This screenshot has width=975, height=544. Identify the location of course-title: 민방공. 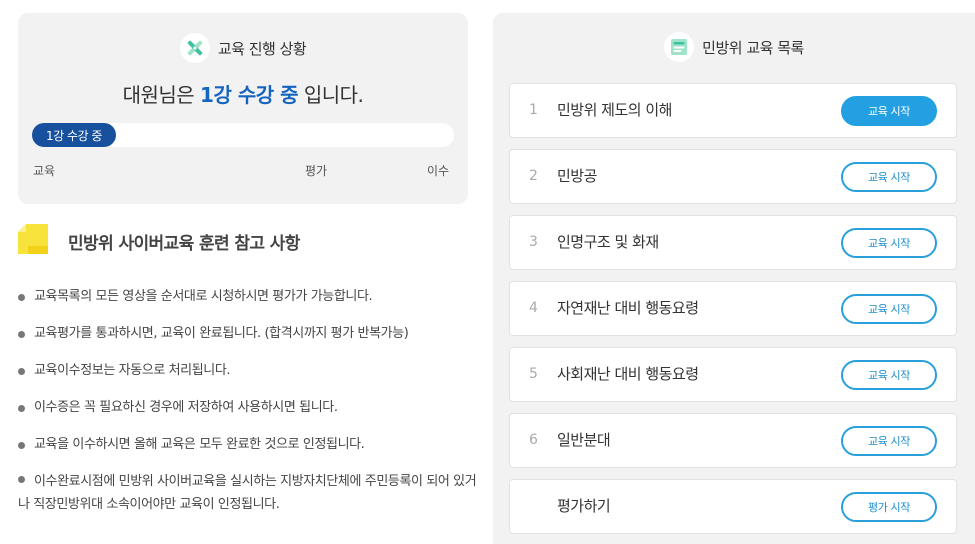
(577, 176).